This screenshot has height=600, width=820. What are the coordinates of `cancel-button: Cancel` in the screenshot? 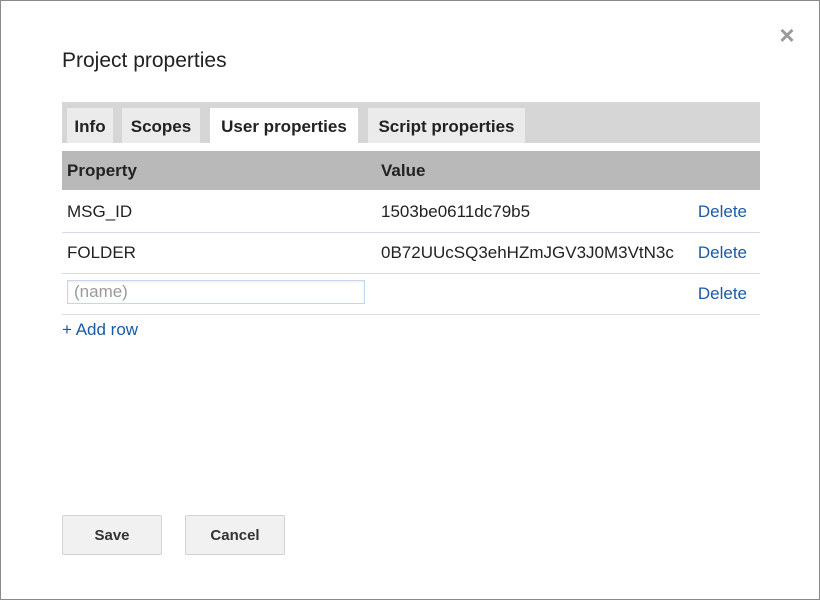 It's located at (235, 535).